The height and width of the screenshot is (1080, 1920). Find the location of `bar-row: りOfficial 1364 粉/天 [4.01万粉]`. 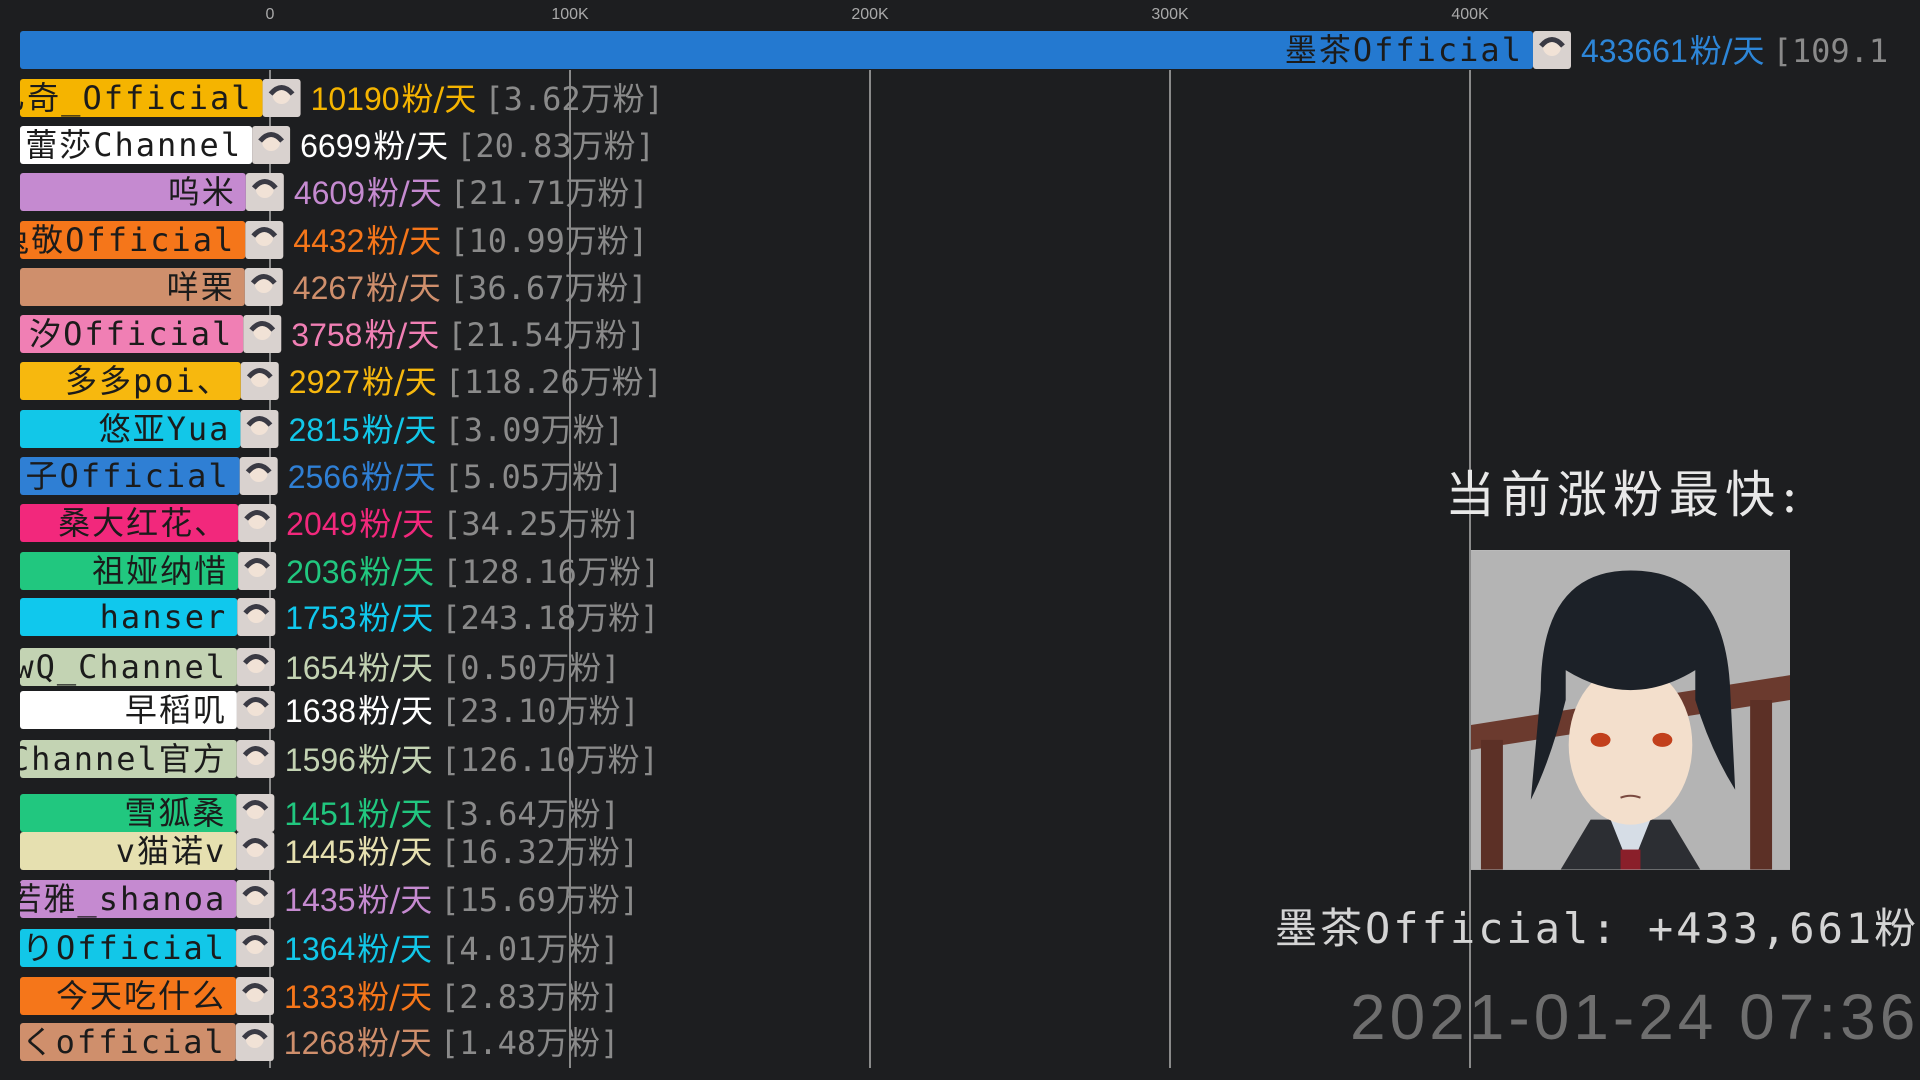

bar-row: りOfficial 1364 粉/天 [4.01万粉] is located at coordinates (320, 948).